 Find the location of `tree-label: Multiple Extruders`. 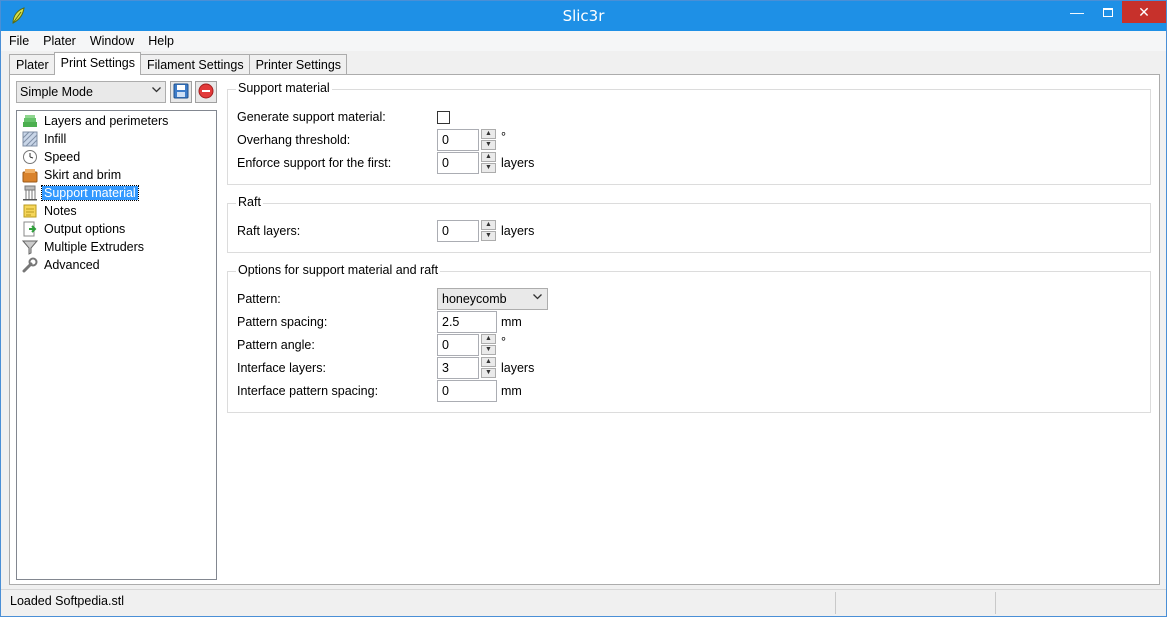

tree-label: Multiple Extruders is located at coordinates (94, 247).